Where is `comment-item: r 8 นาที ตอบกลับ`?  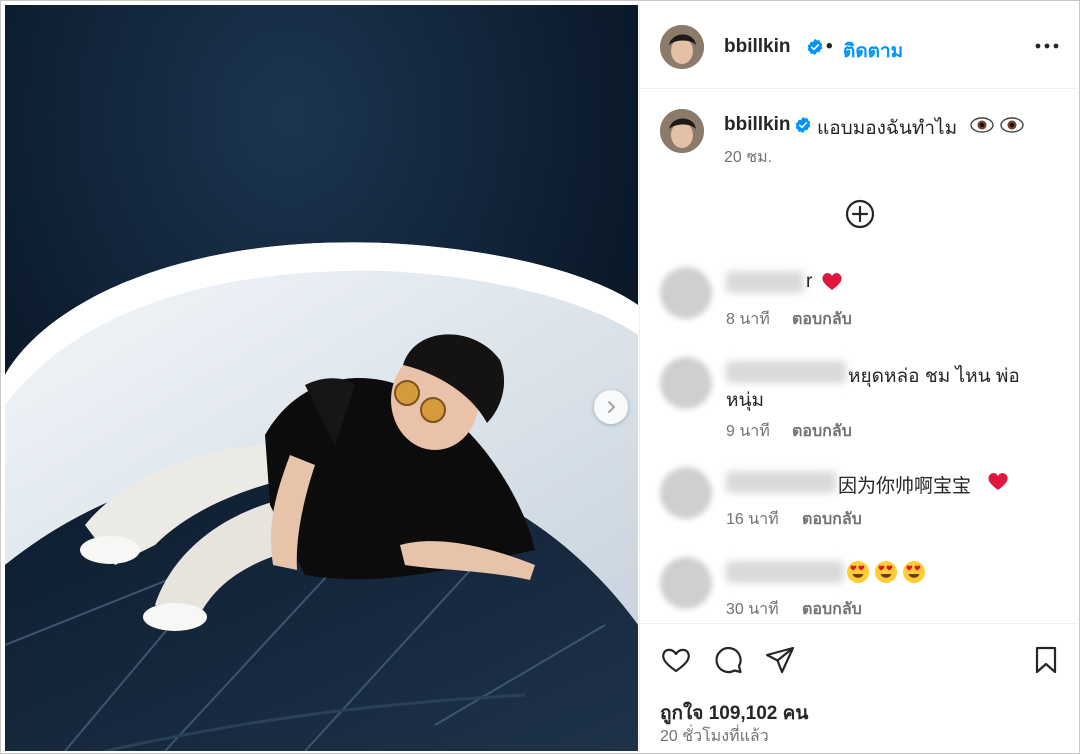 comment-item: r 8 นาที ตอบกลับ is located at coordinates (859, 298).